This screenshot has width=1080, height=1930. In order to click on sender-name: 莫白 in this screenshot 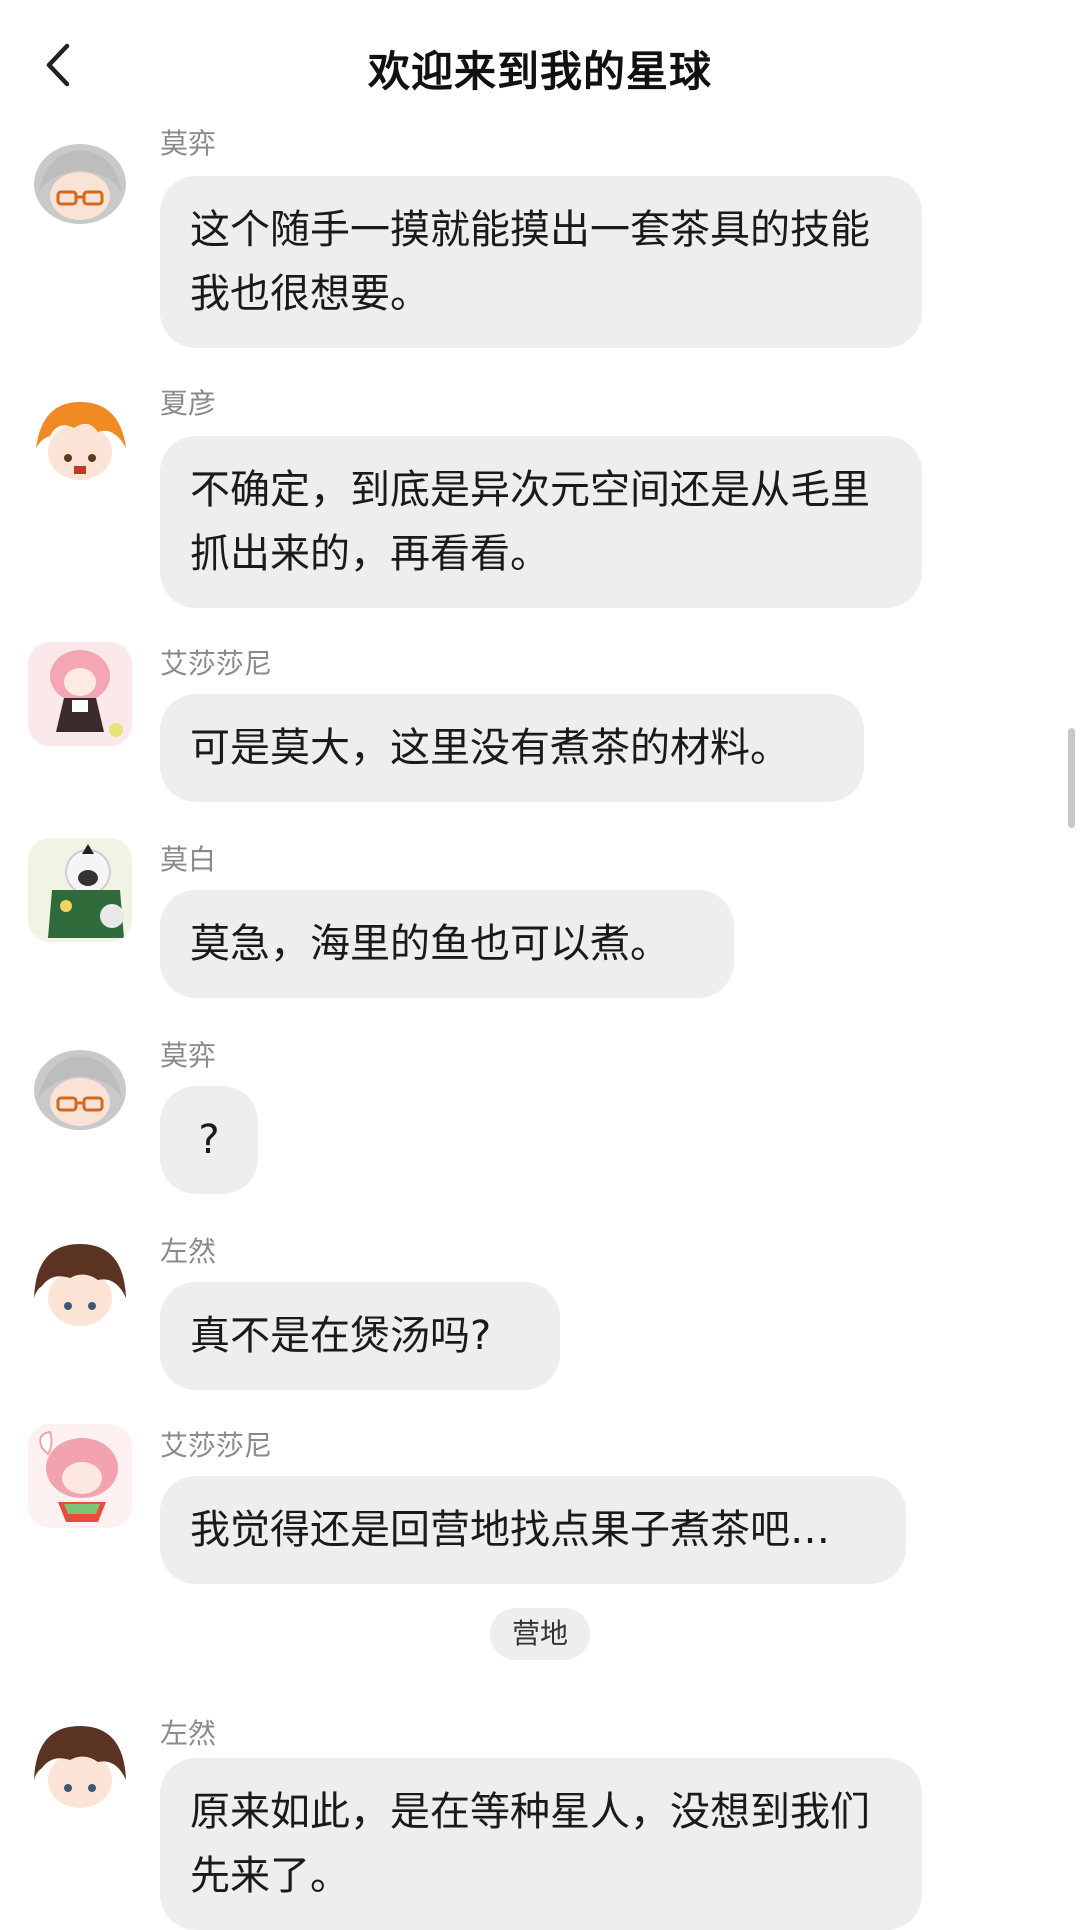, I will do `click(188, 859)`.